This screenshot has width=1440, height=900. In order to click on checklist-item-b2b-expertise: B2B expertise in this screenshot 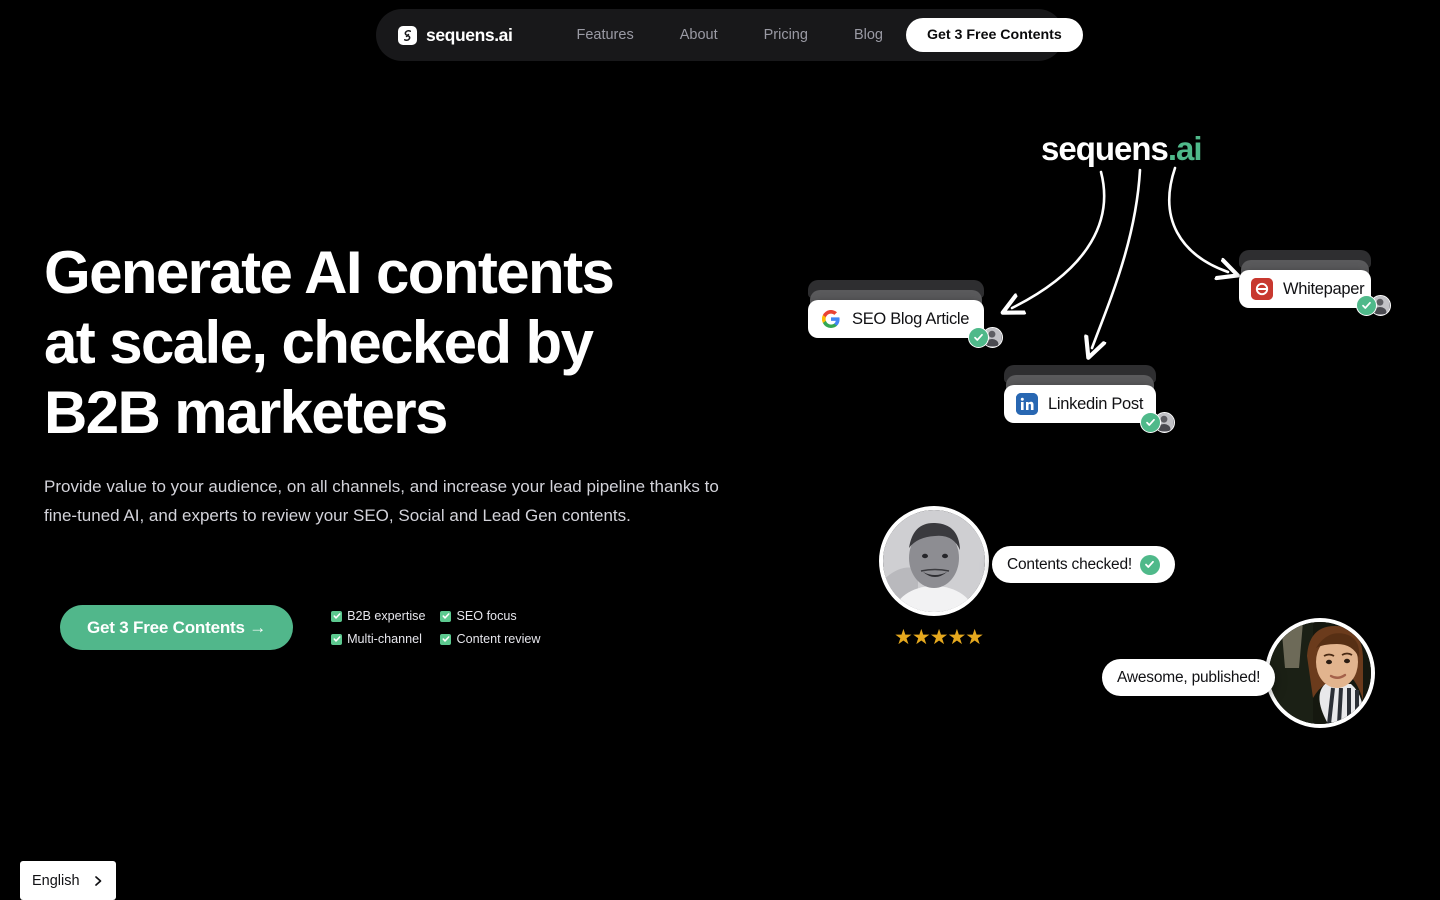, I will do `click(378, 616)`.